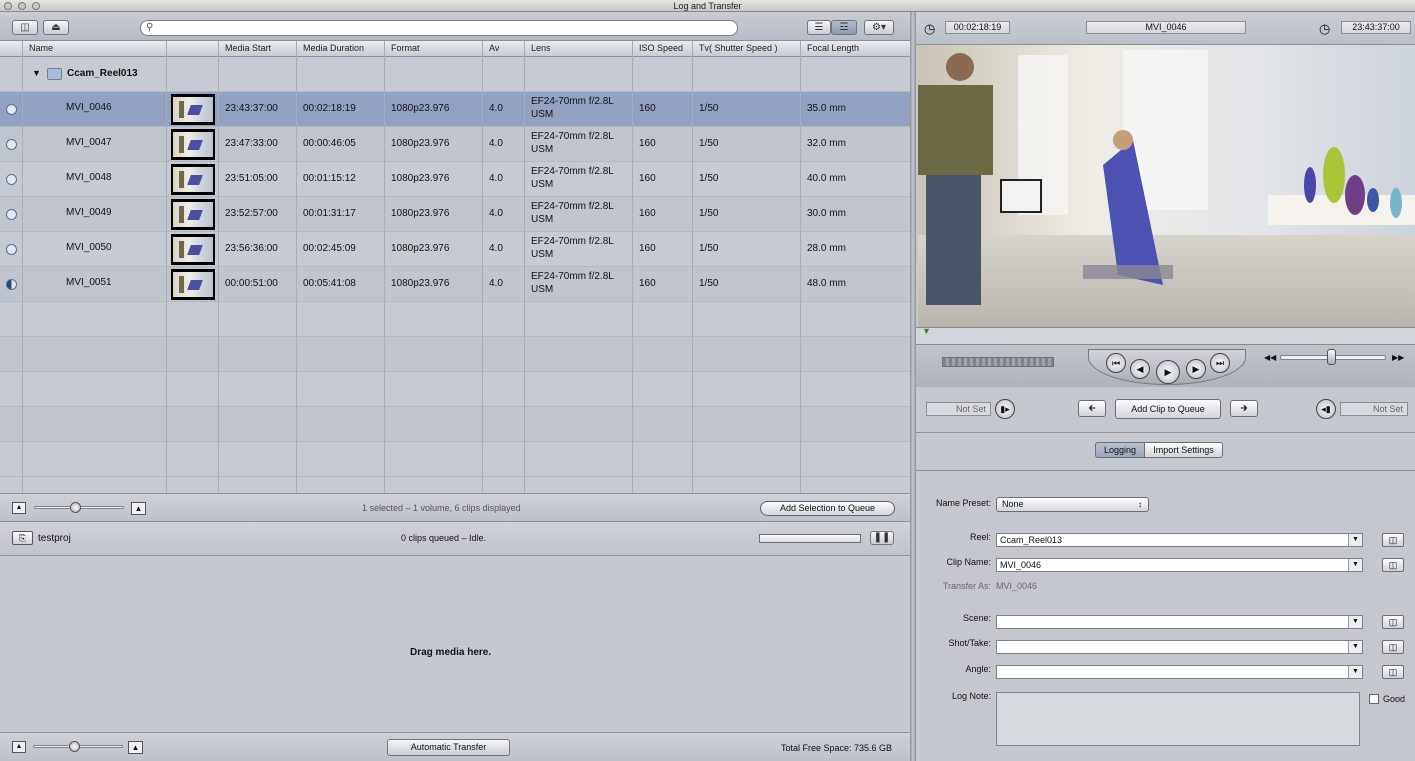 The height and width of the screenshot is (761, 1415). What do you see at coordinates (882, 538) in the screenshot?
I see `pause-queue-button: ❚❚` at bounding box center [882, 538].